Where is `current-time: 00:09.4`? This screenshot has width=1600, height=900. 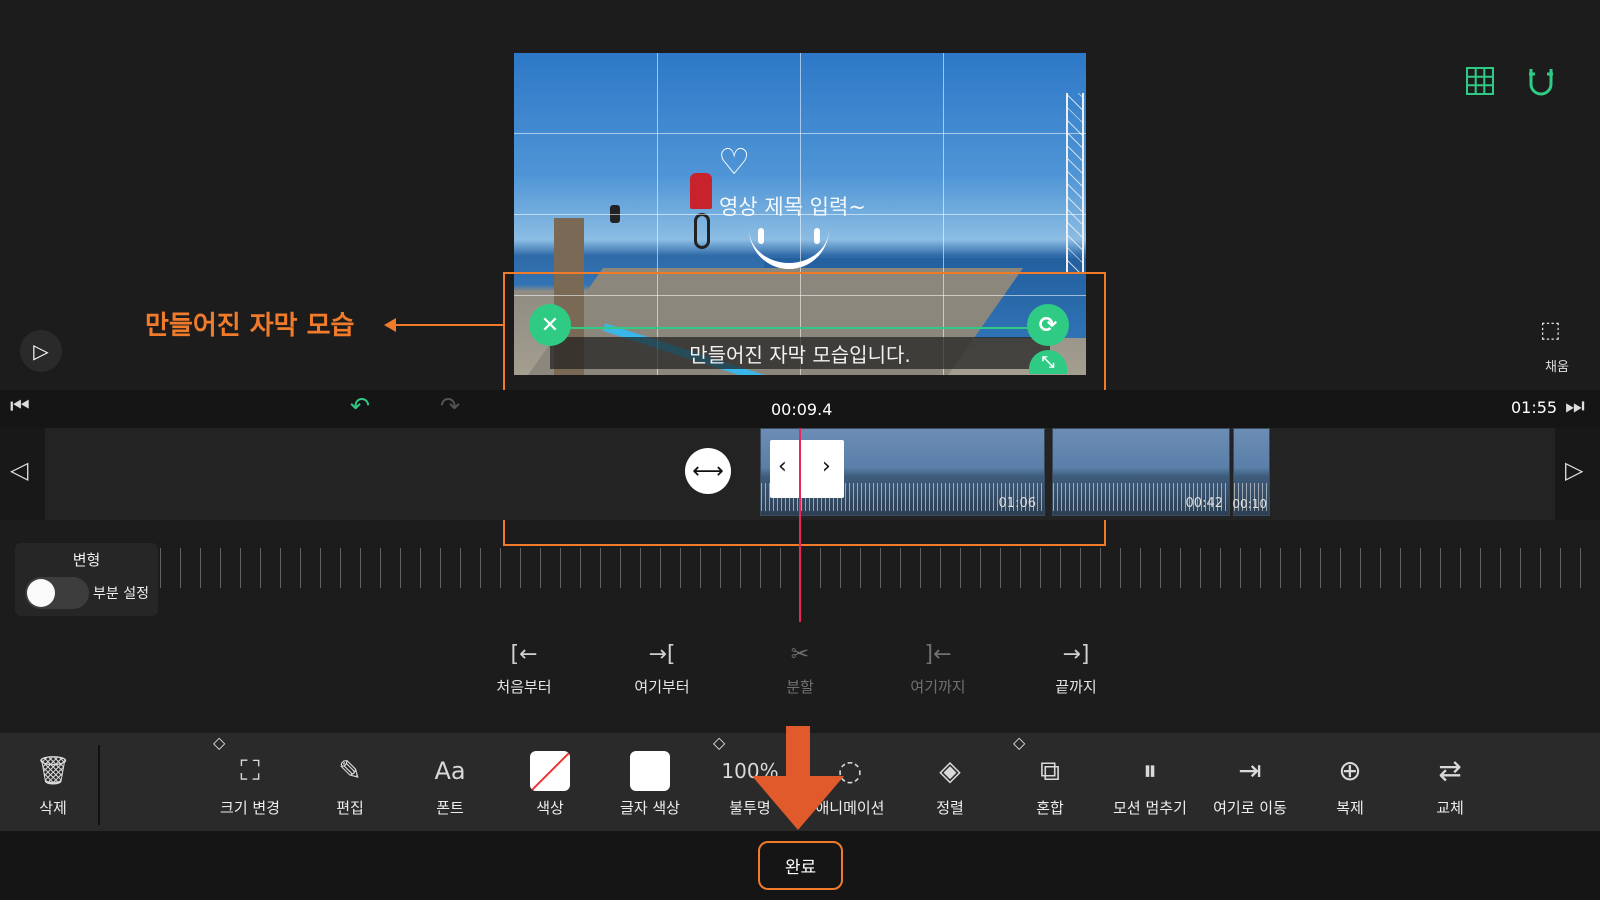
current-time: 00:09.4 is located at coordinates (802, 409).